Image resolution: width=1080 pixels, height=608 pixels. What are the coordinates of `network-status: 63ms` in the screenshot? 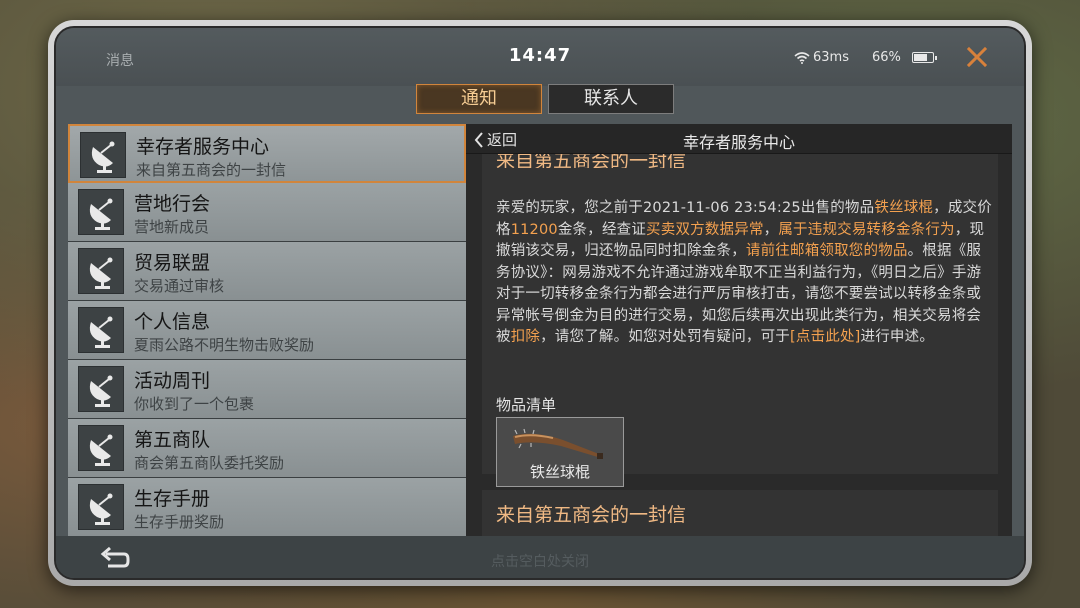 It's located at (821, 57).